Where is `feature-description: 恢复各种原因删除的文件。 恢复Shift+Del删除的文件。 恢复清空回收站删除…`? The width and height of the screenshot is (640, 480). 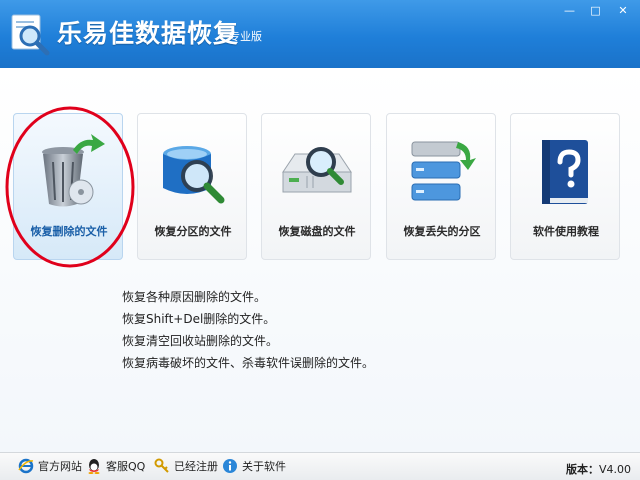
feature-description: 恢复各种原因删除的文件。 恢复Shift+Del删除的文件。 恢复清空回收站删除… is located at coordinates (248, 333).